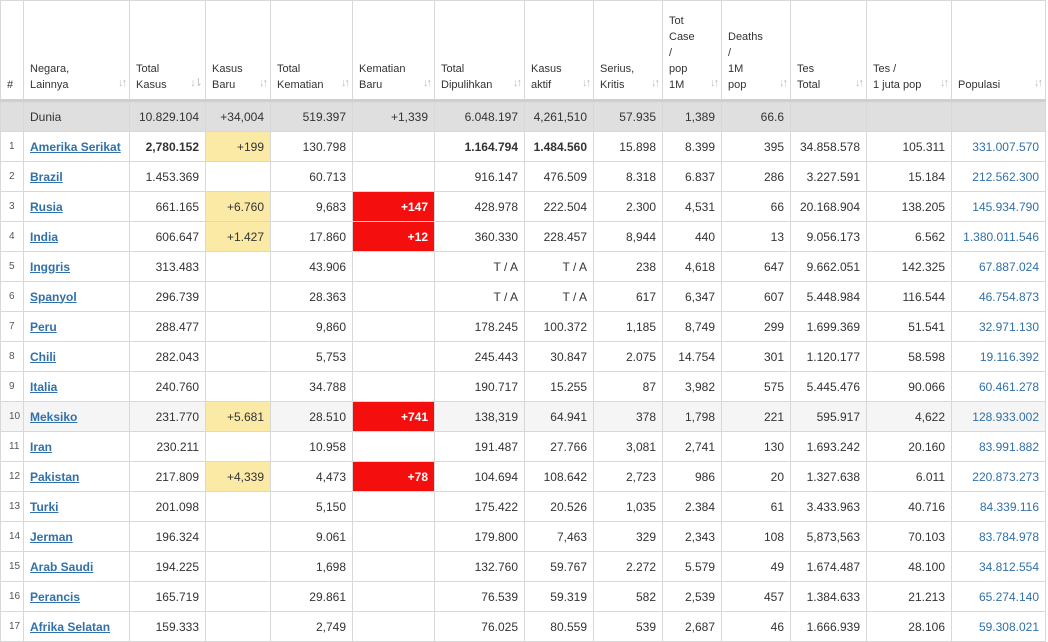  Describe the element at coordinates (828, 51) in the screenshot. I see `col-header-tests: Tes Total ↓↑` at that location.